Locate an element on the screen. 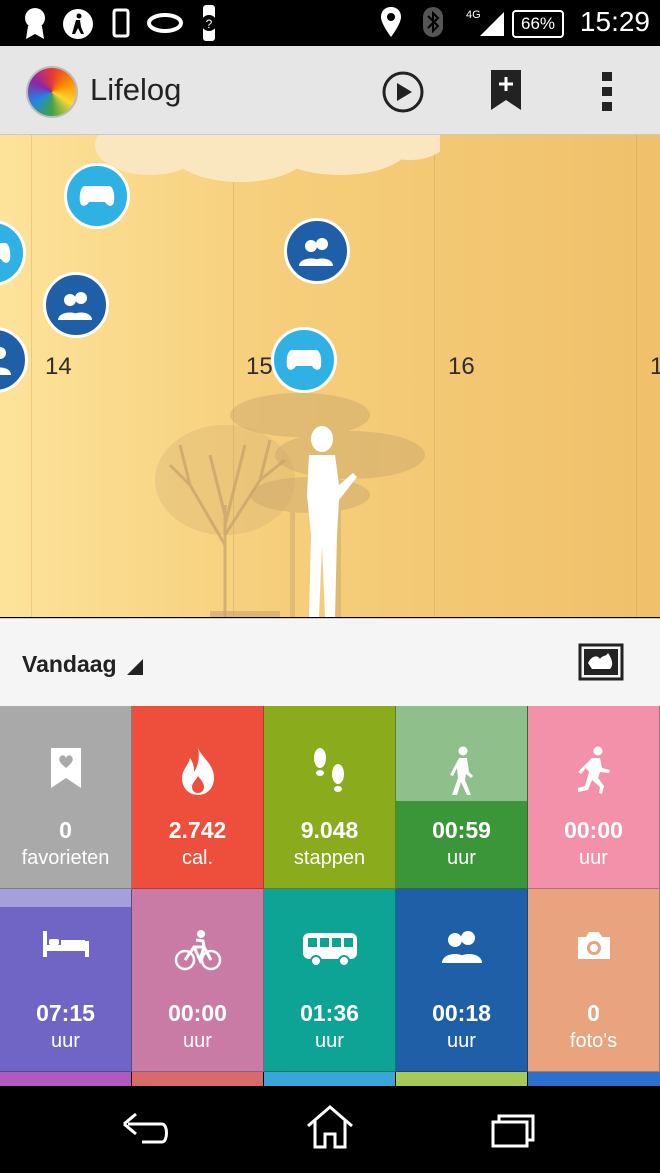 This screenshot has height=1173, width=660. watch-icon: ? is located at coordinates (209, 23).